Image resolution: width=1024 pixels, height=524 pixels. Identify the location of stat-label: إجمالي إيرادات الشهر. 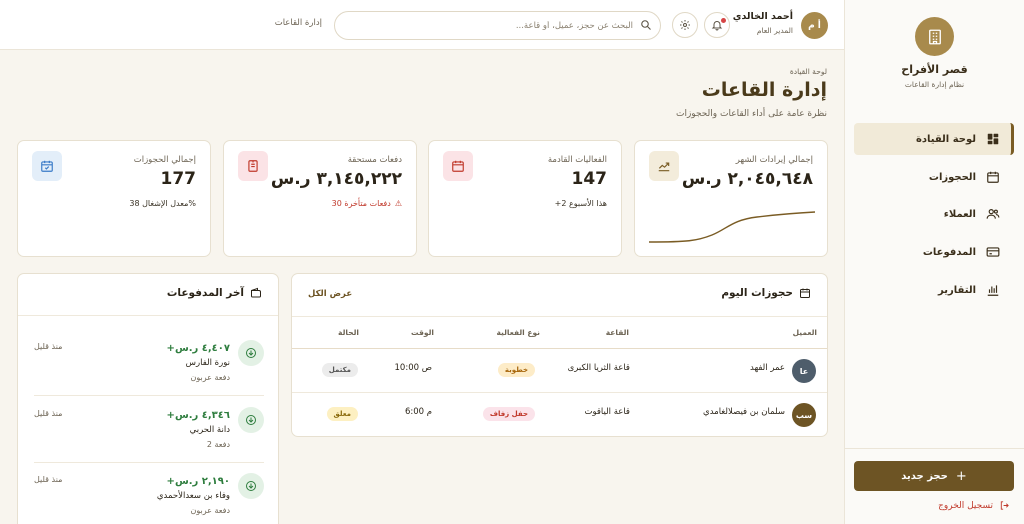
(774, 160).